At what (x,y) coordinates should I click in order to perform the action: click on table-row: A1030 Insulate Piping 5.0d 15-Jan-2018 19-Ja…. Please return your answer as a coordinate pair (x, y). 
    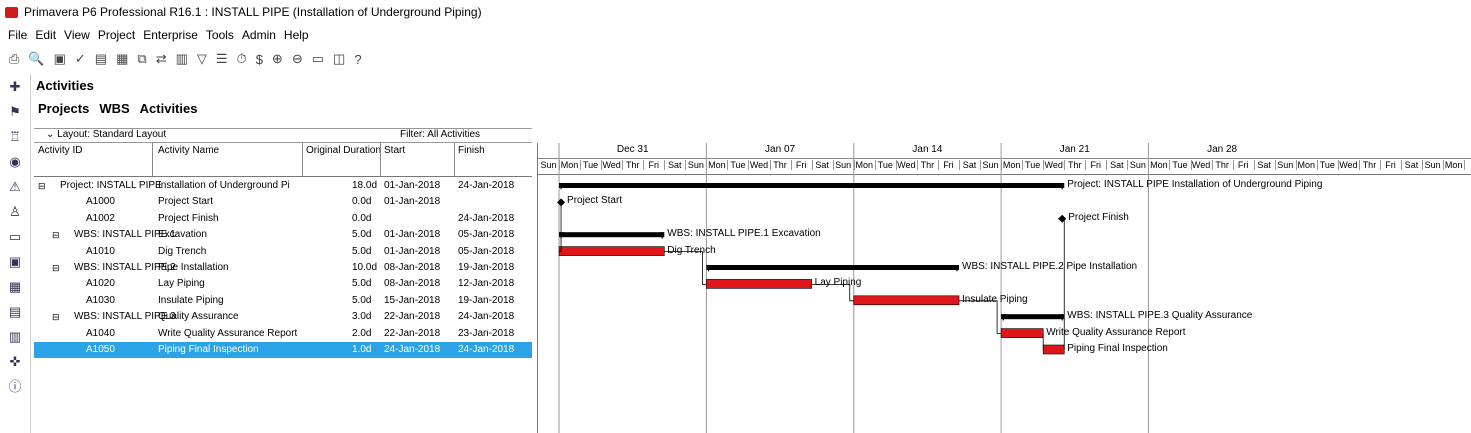
    Looking at the image, I should click on (283, 301).